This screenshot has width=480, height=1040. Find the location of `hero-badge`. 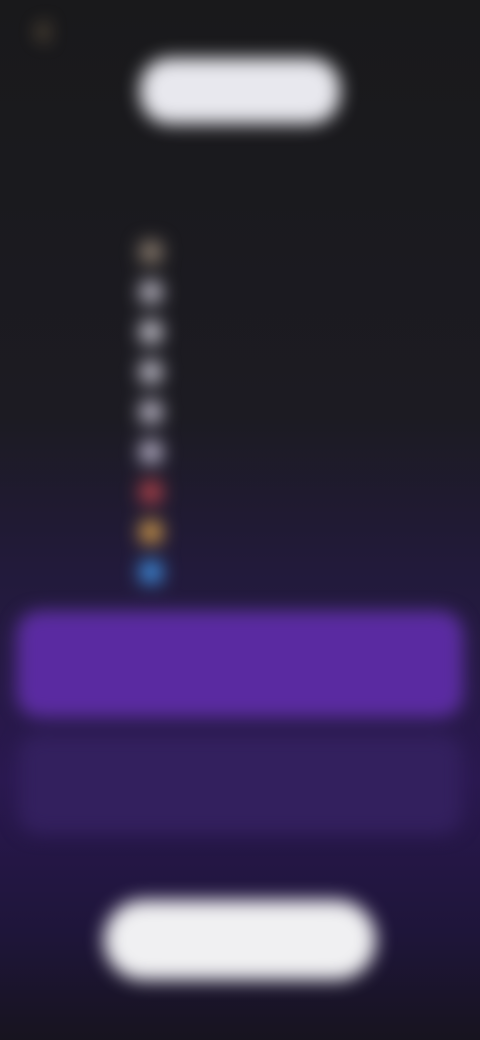

hero-badge is located at coordinates (240, 91).